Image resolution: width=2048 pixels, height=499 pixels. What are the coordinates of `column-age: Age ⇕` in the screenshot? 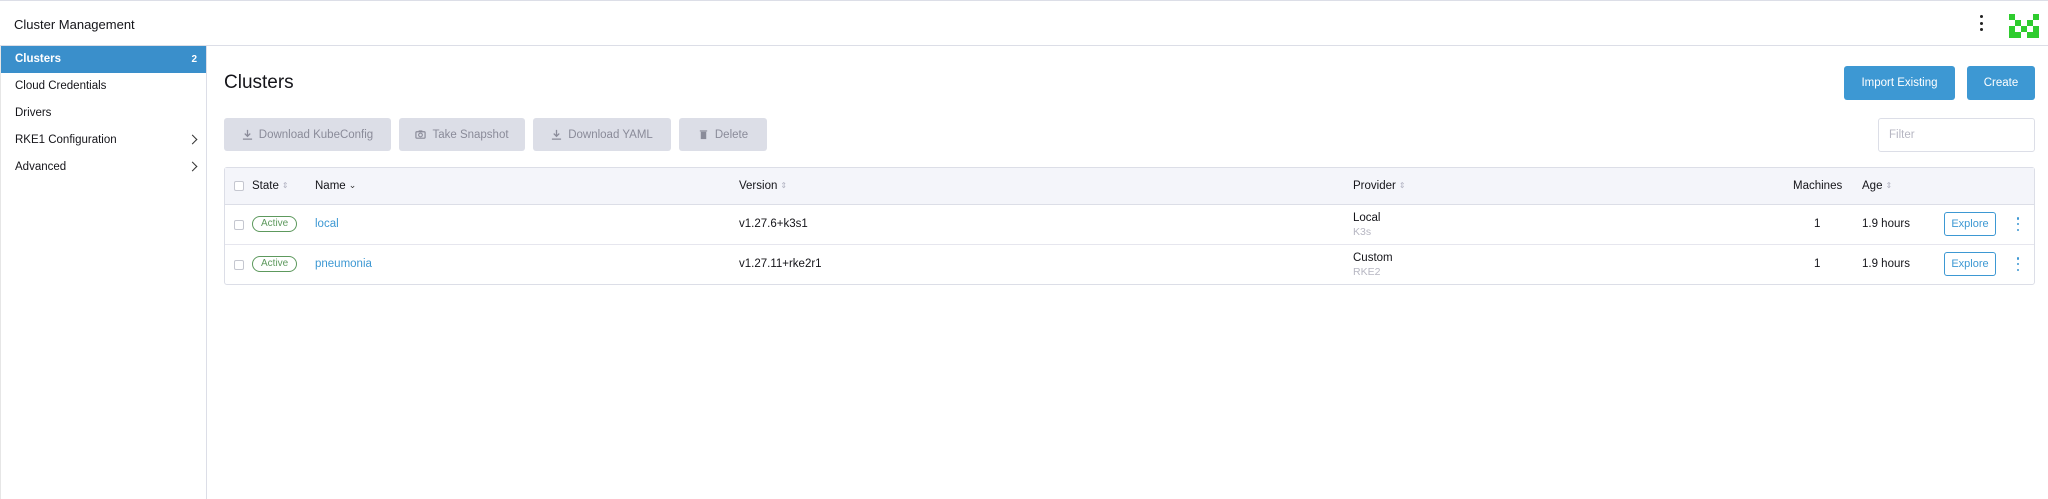 It's located at (1877, 186).